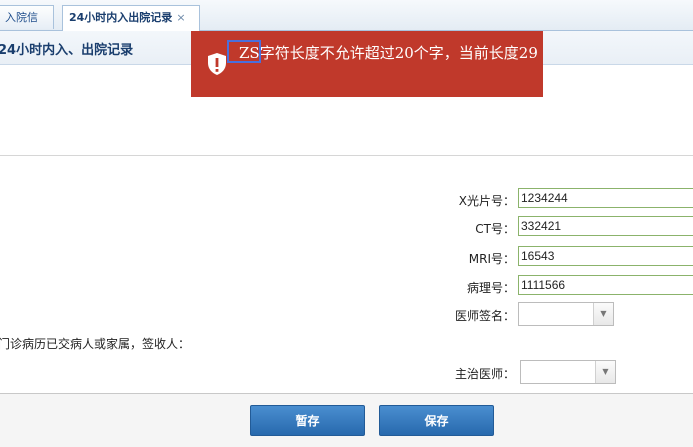 This screenshot has width=693, height=447. What do you see at coordinates (484, 374) in the screenshot?
I see `attending-doctor-label: 主治医师：` at bounding box center [484, 374].